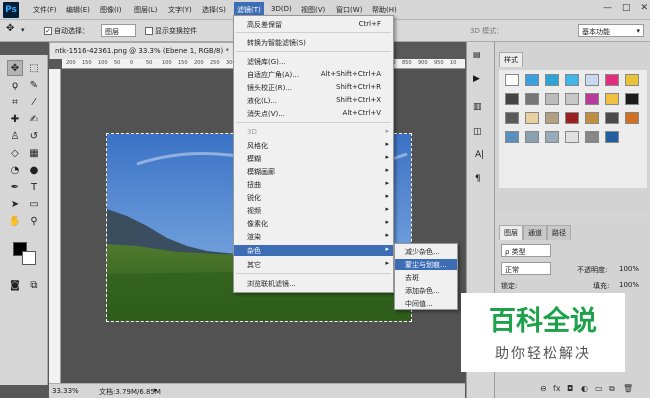 This screenshot has width=650, height=398. I want to click on menu-item-other: 其它 ▸, so click(313, 264).